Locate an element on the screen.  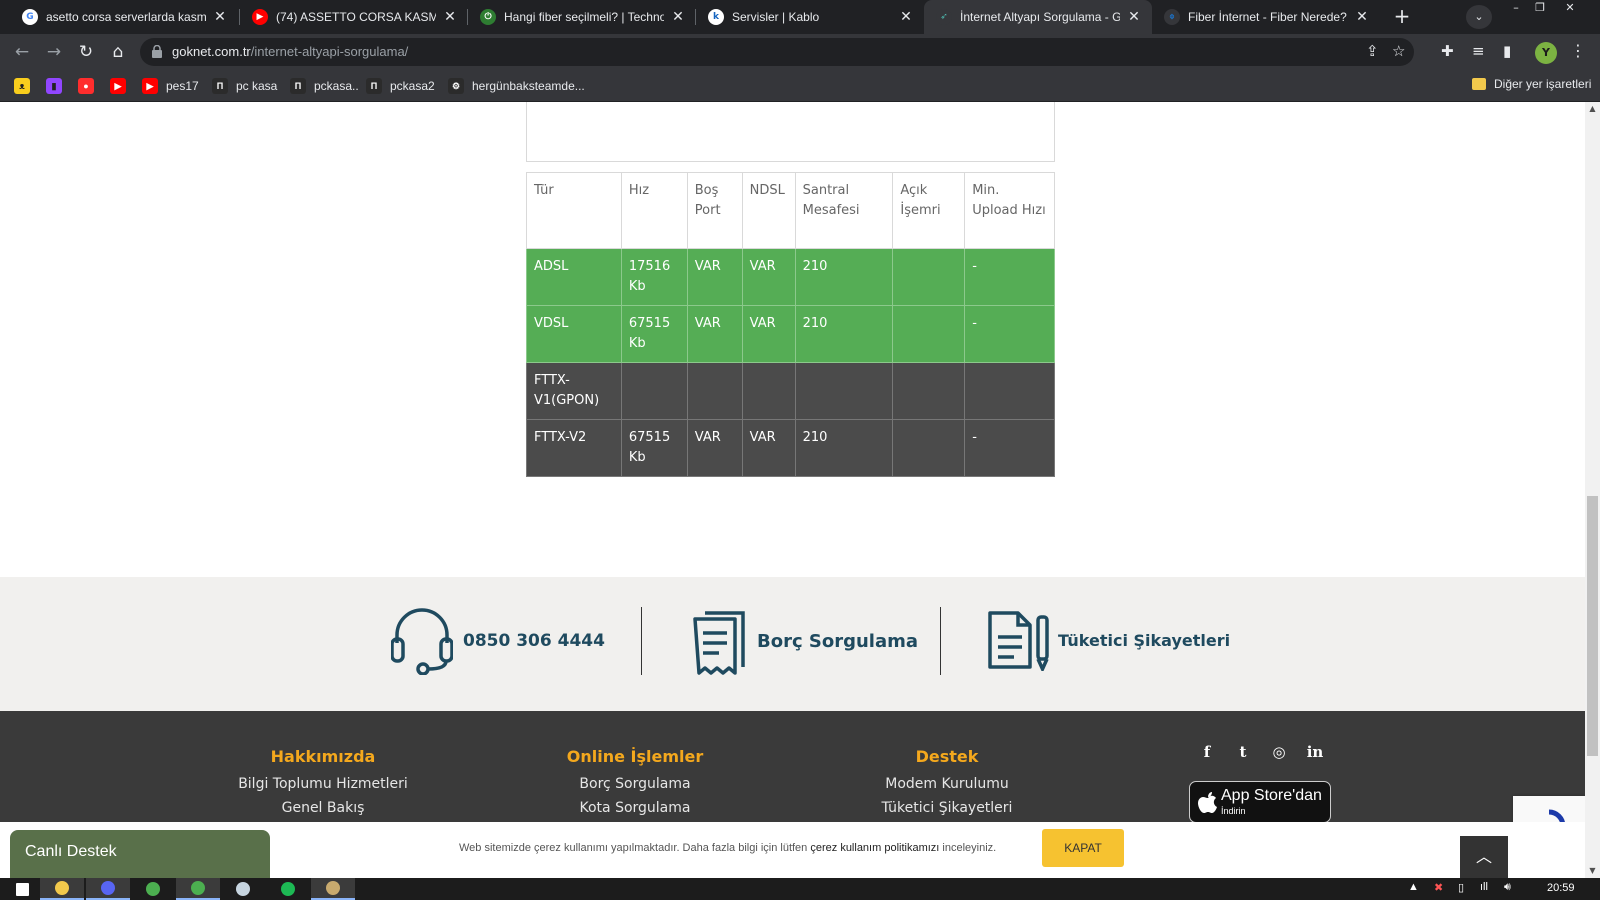
facebook-icon: f is located at coordinates (1207, 752).